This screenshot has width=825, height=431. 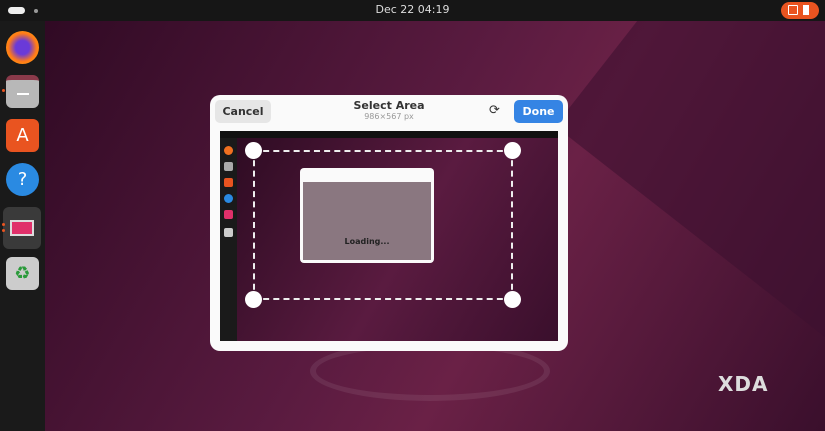 I want to click on clock: Dec 22 04:19, so click(x=412, y=9).